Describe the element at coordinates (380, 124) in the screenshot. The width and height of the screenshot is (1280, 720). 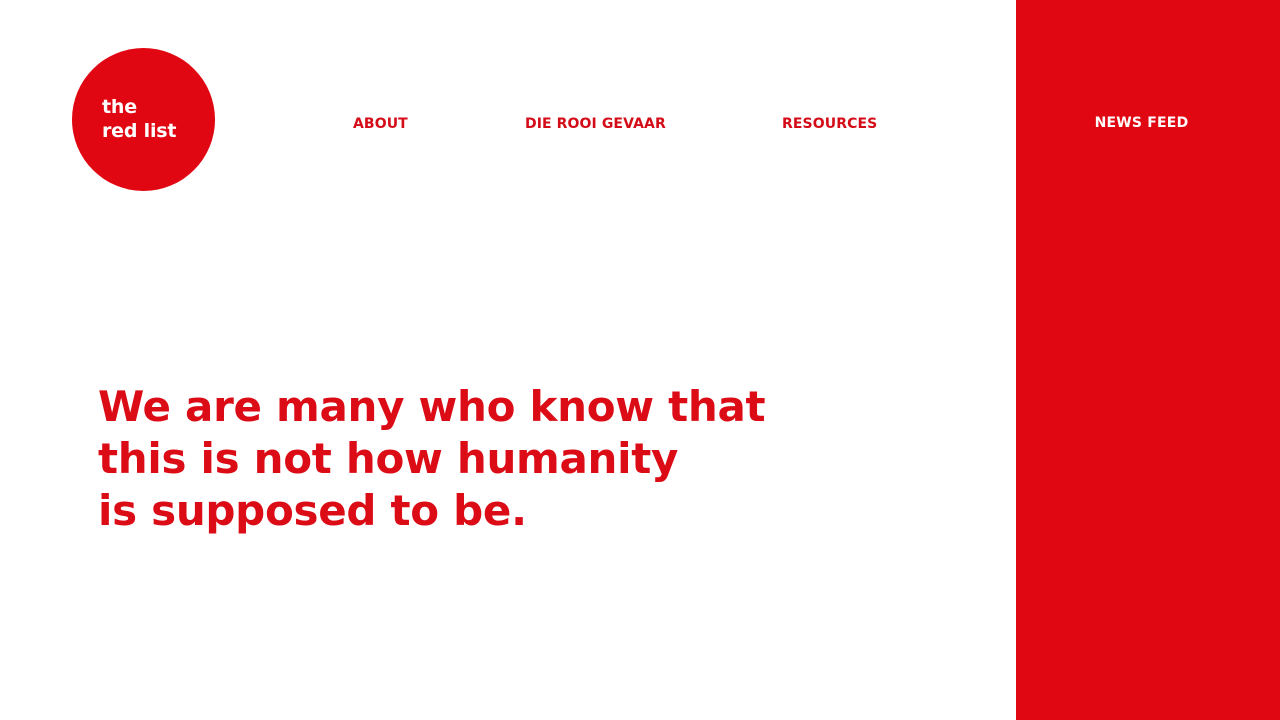
I see `nav-link-about: ABOUT` at that location.